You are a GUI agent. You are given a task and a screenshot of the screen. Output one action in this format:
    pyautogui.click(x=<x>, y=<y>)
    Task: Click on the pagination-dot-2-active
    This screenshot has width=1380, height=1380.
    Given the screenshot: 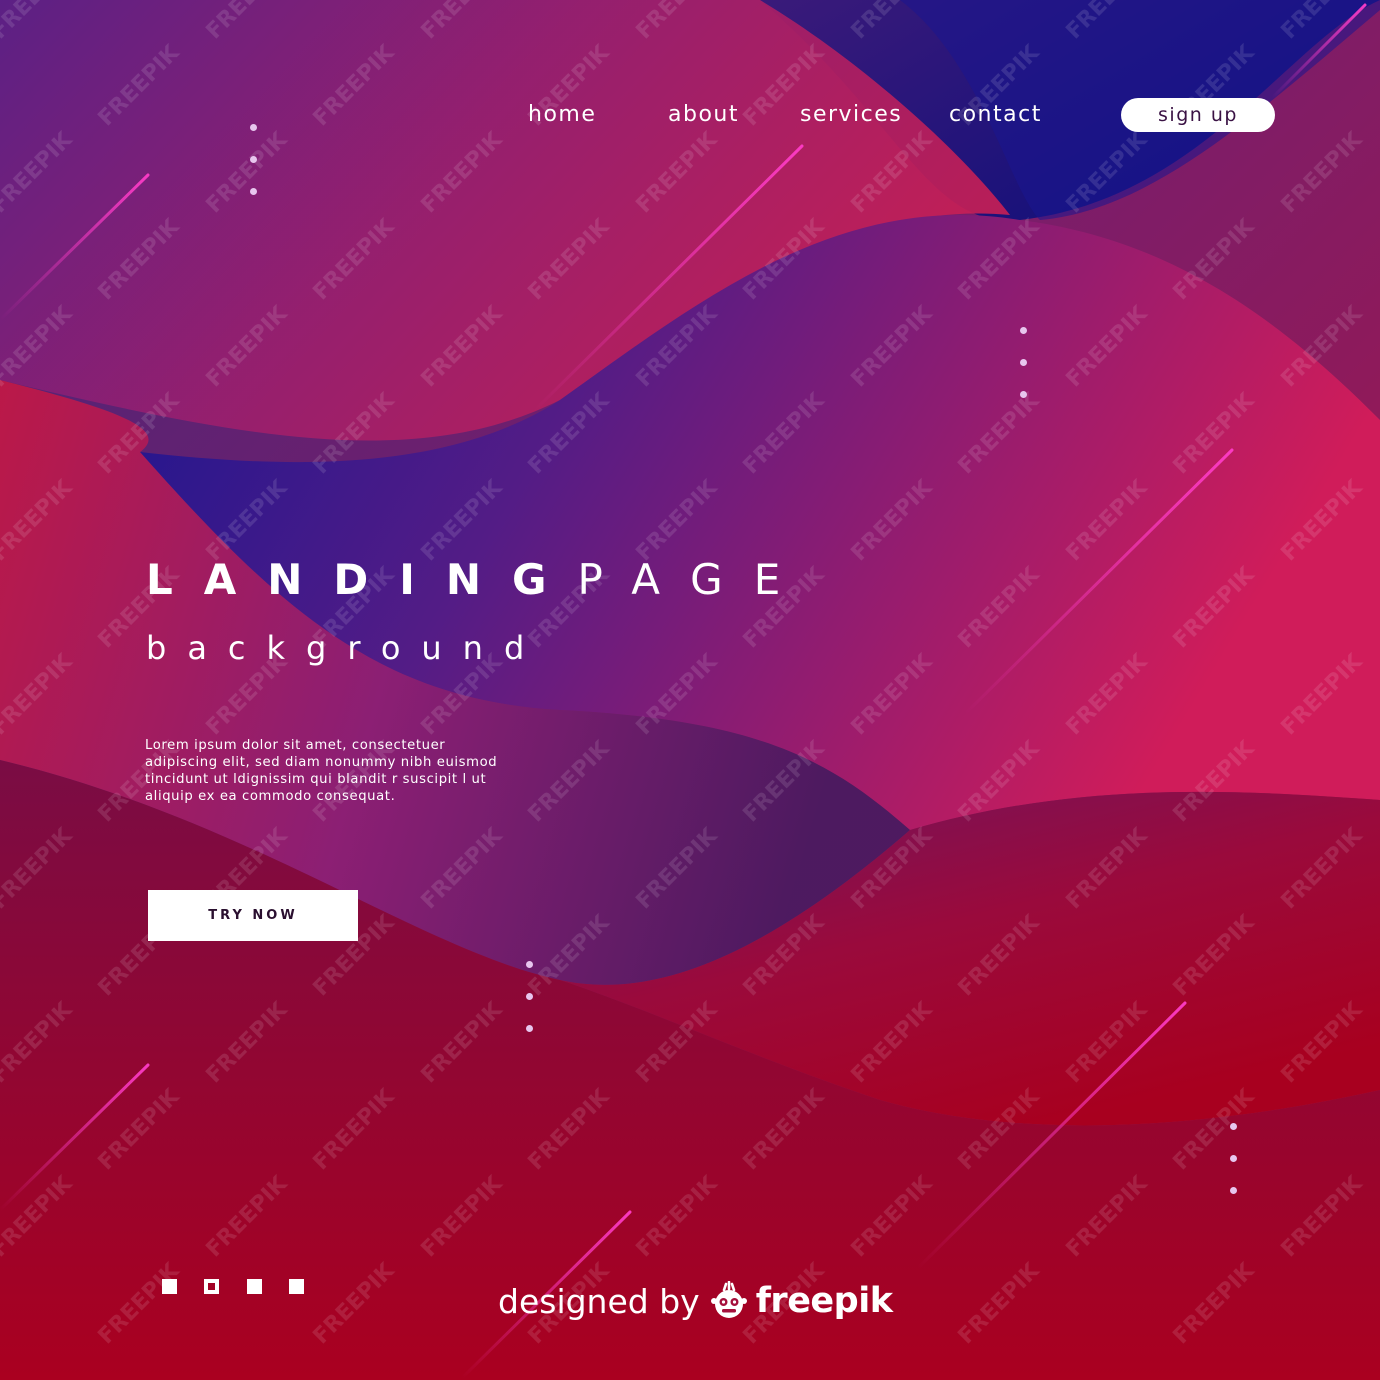 What is the action you would take?
    pyautogui.click(x=211, y=1286)
    